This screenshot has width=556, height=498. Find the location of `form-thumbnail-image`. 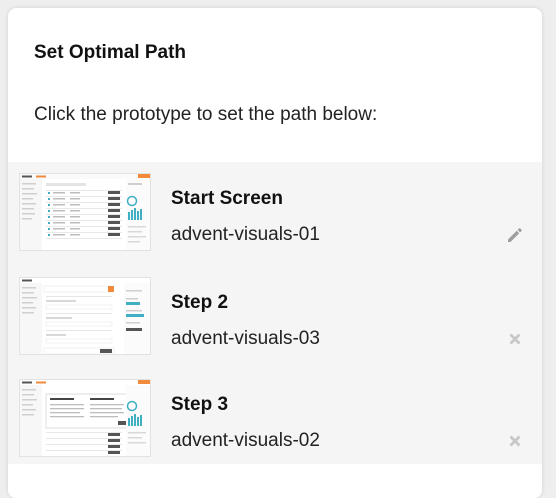

form-thumbnail-image is located at coordinates (85, 316).